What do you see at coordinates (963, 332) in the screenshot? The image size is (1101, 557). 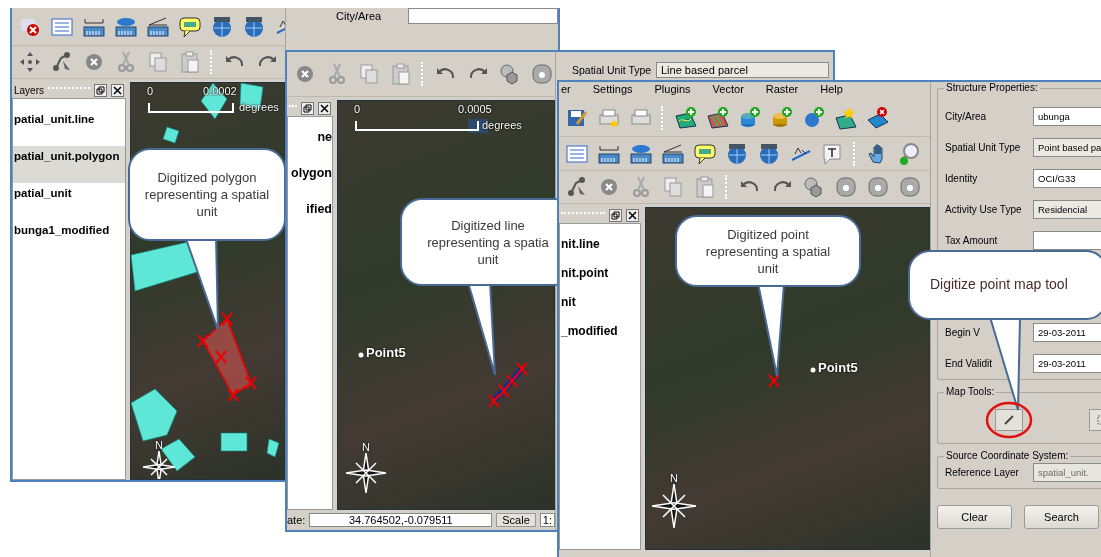 I see `field-label: Begin V` at bounding box center [963, 332].